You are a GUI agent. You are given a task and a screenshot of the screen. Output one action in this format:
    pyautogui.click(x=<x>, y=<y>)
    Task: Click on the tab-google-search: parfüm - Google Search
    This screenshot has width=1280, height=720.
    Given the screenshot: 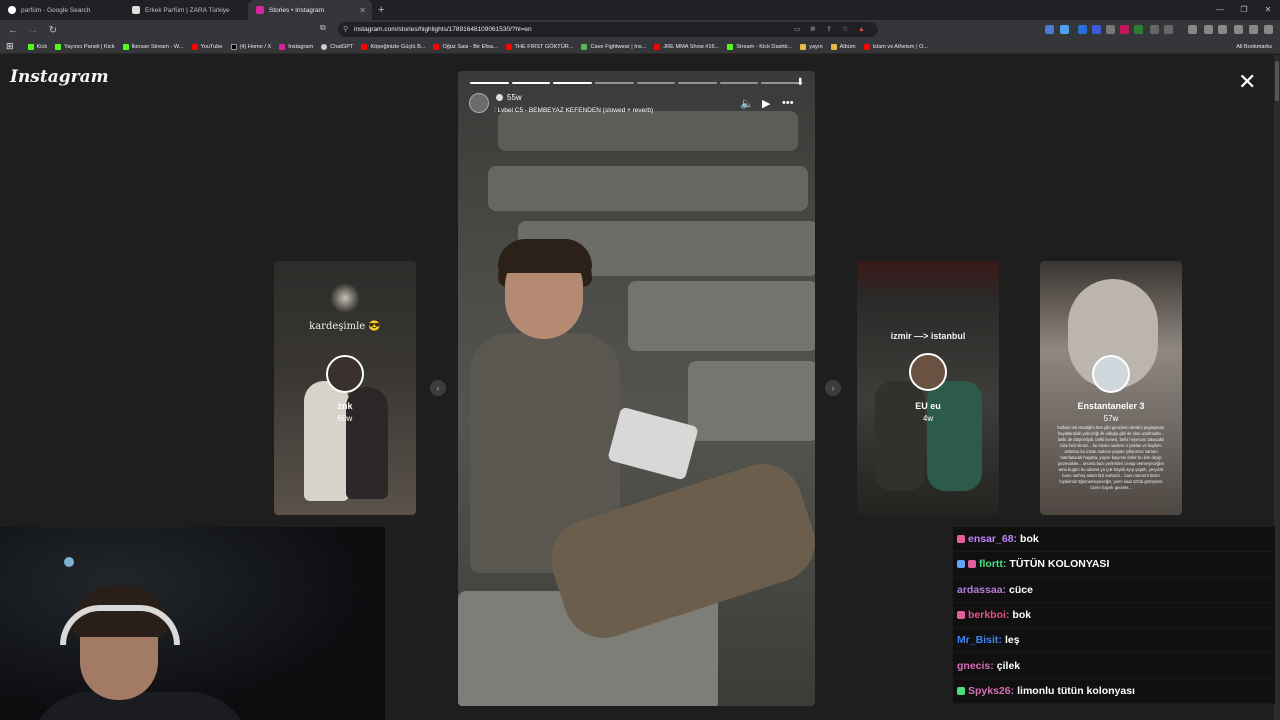 What is the action you would take?
    pyautogui.click(x=62, y=10)
    